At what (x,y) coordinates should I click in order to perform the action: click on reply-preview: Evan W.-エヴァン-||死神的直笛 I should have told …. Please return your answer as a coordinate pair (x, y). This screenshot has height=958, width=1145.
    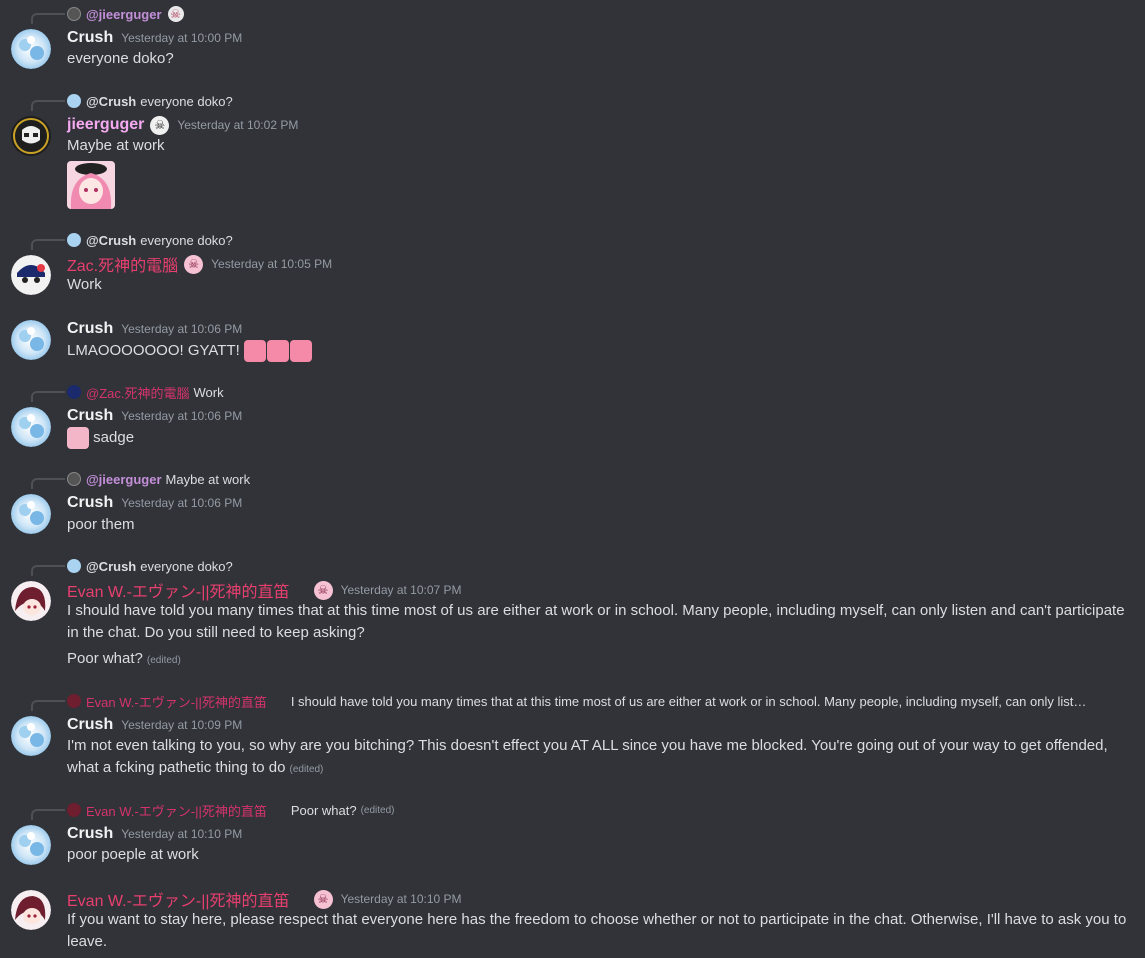
    Looking at the image, I should click on (576, 701).